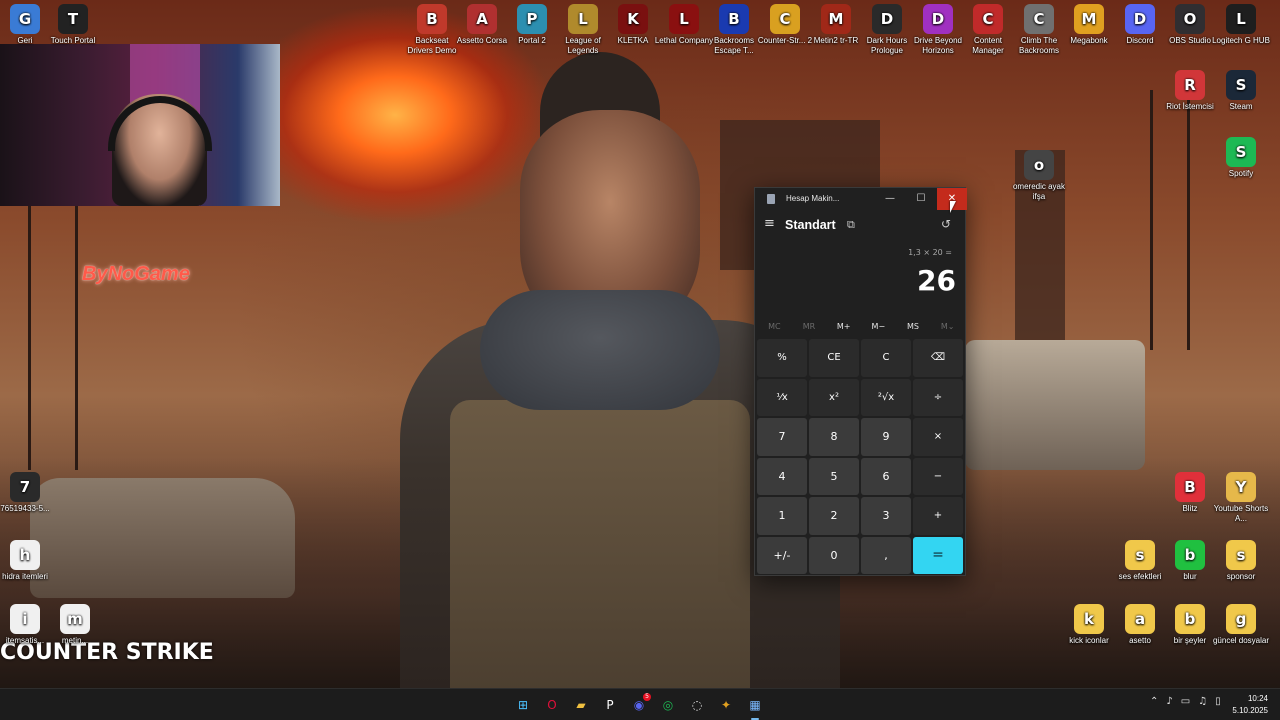 This screenshot has height=720, width=1280. Describe the element at coordinates (887, 19) in the screenshot. I see `darkhours-icon: D` at that location.